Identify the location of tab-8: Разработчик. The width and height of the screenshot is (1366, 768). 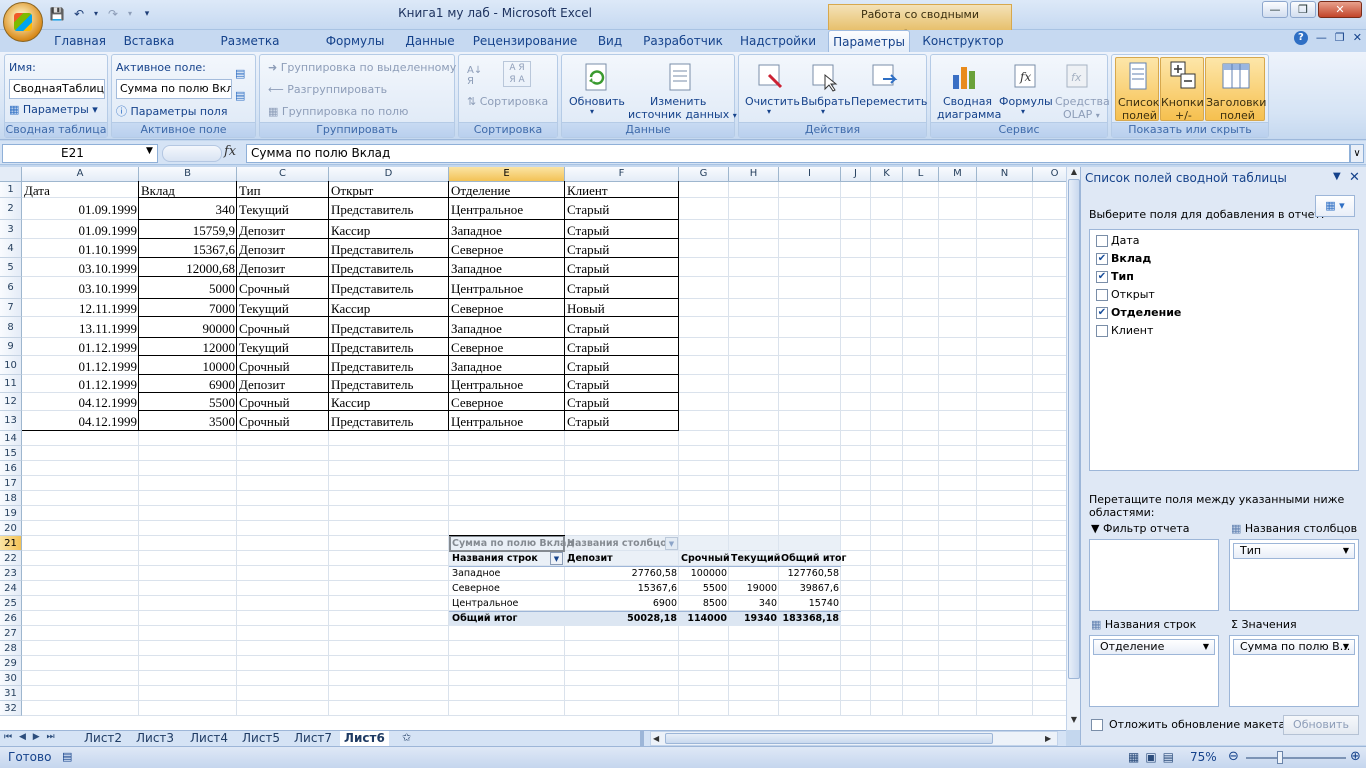
(683, 41).